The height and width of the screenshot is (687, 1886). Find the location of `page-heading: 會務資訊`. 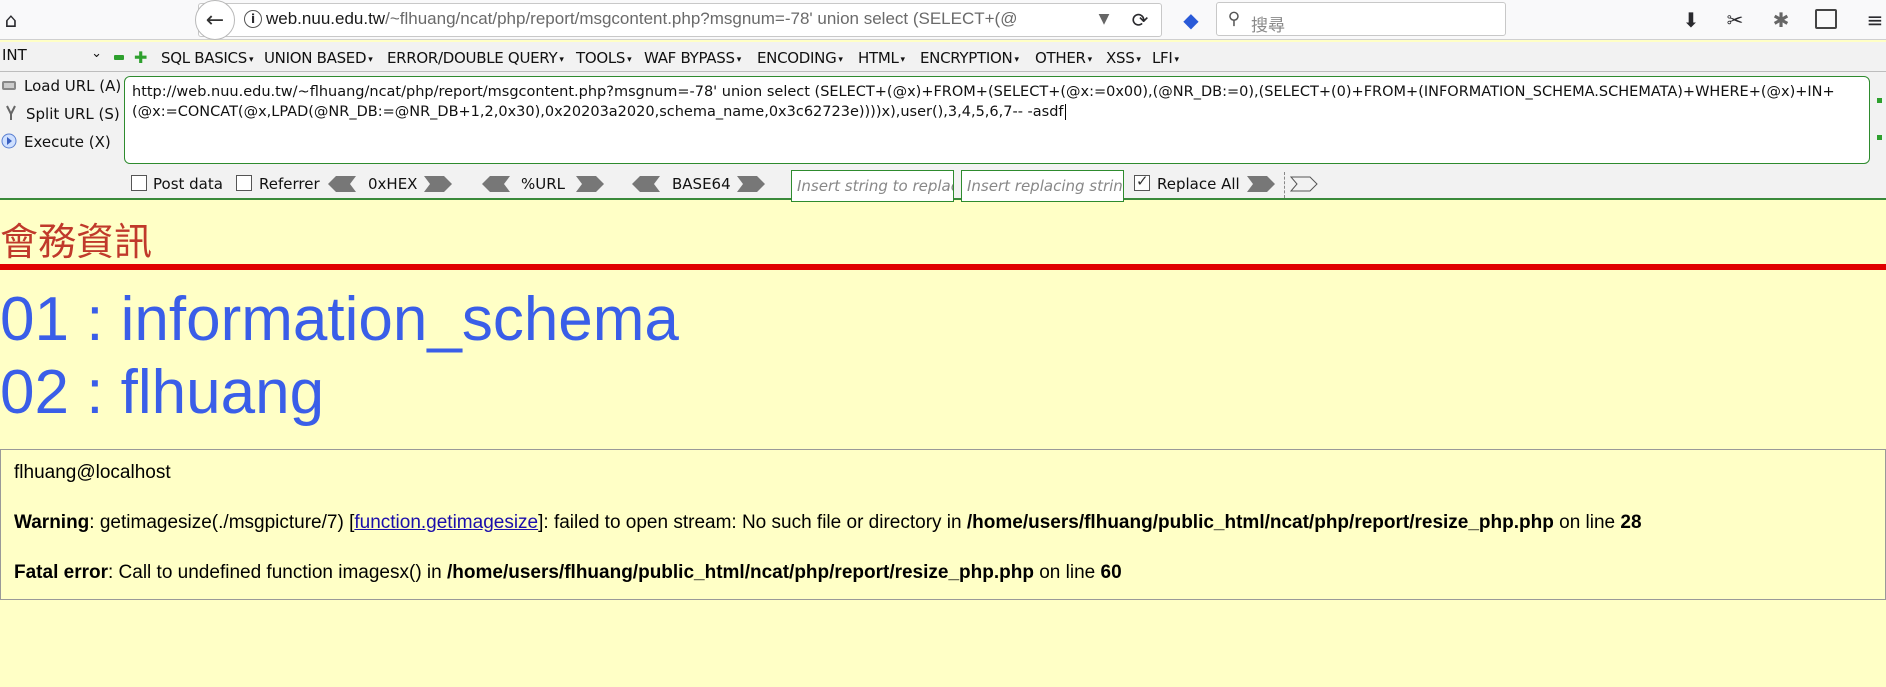

page-heading: 會務資訊 is located at coordinates (76, 242).